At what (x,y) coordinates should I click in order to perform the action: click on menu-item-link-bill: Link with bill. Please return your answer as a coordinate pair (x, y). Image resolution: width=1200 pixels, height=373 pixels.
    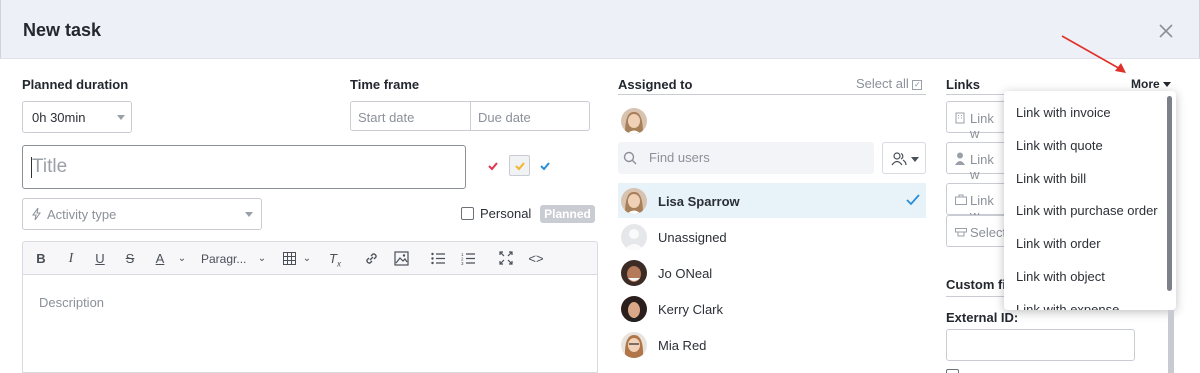
    Looking at the image, I should click on (1051, 178).